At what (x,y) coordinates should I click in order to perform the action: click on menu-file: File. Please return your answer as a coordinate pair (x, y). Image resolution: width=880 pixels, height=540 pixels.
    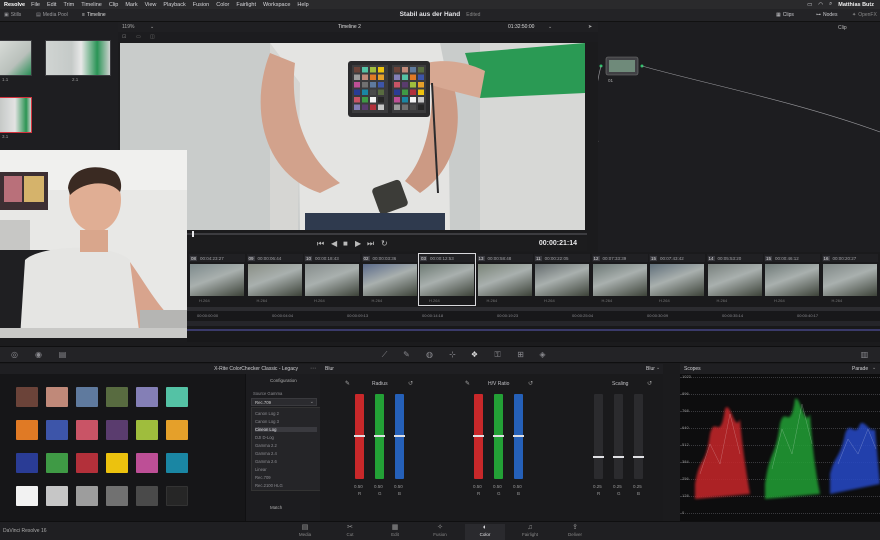
    Looking at the image, I should click on (35, 5).